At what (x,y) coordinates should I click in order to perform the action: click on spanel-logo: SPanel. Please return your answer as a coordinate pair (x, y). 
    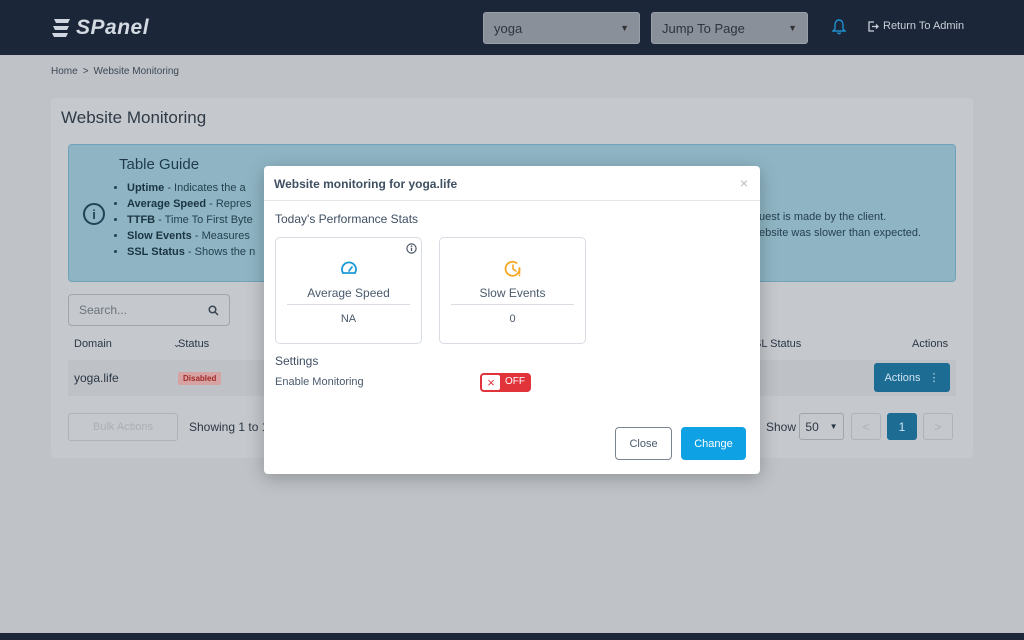
    Looking at the image, I should click on (99, 28).